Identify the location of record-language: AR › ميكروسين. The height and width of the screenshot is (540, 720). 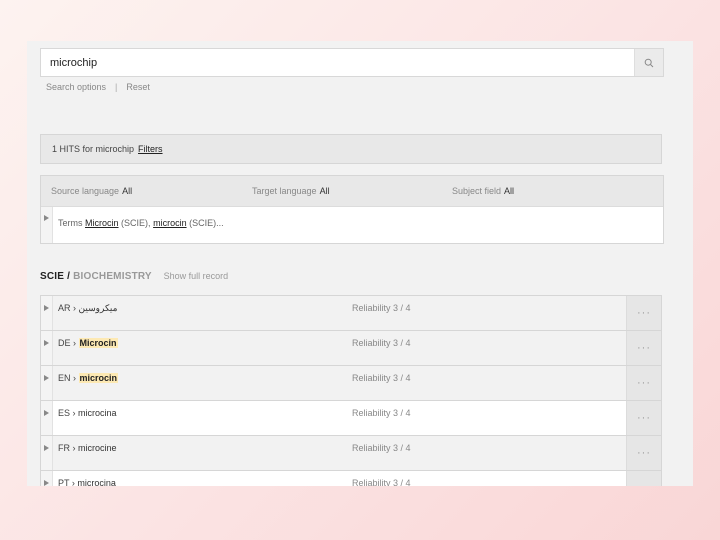
(87, 308).